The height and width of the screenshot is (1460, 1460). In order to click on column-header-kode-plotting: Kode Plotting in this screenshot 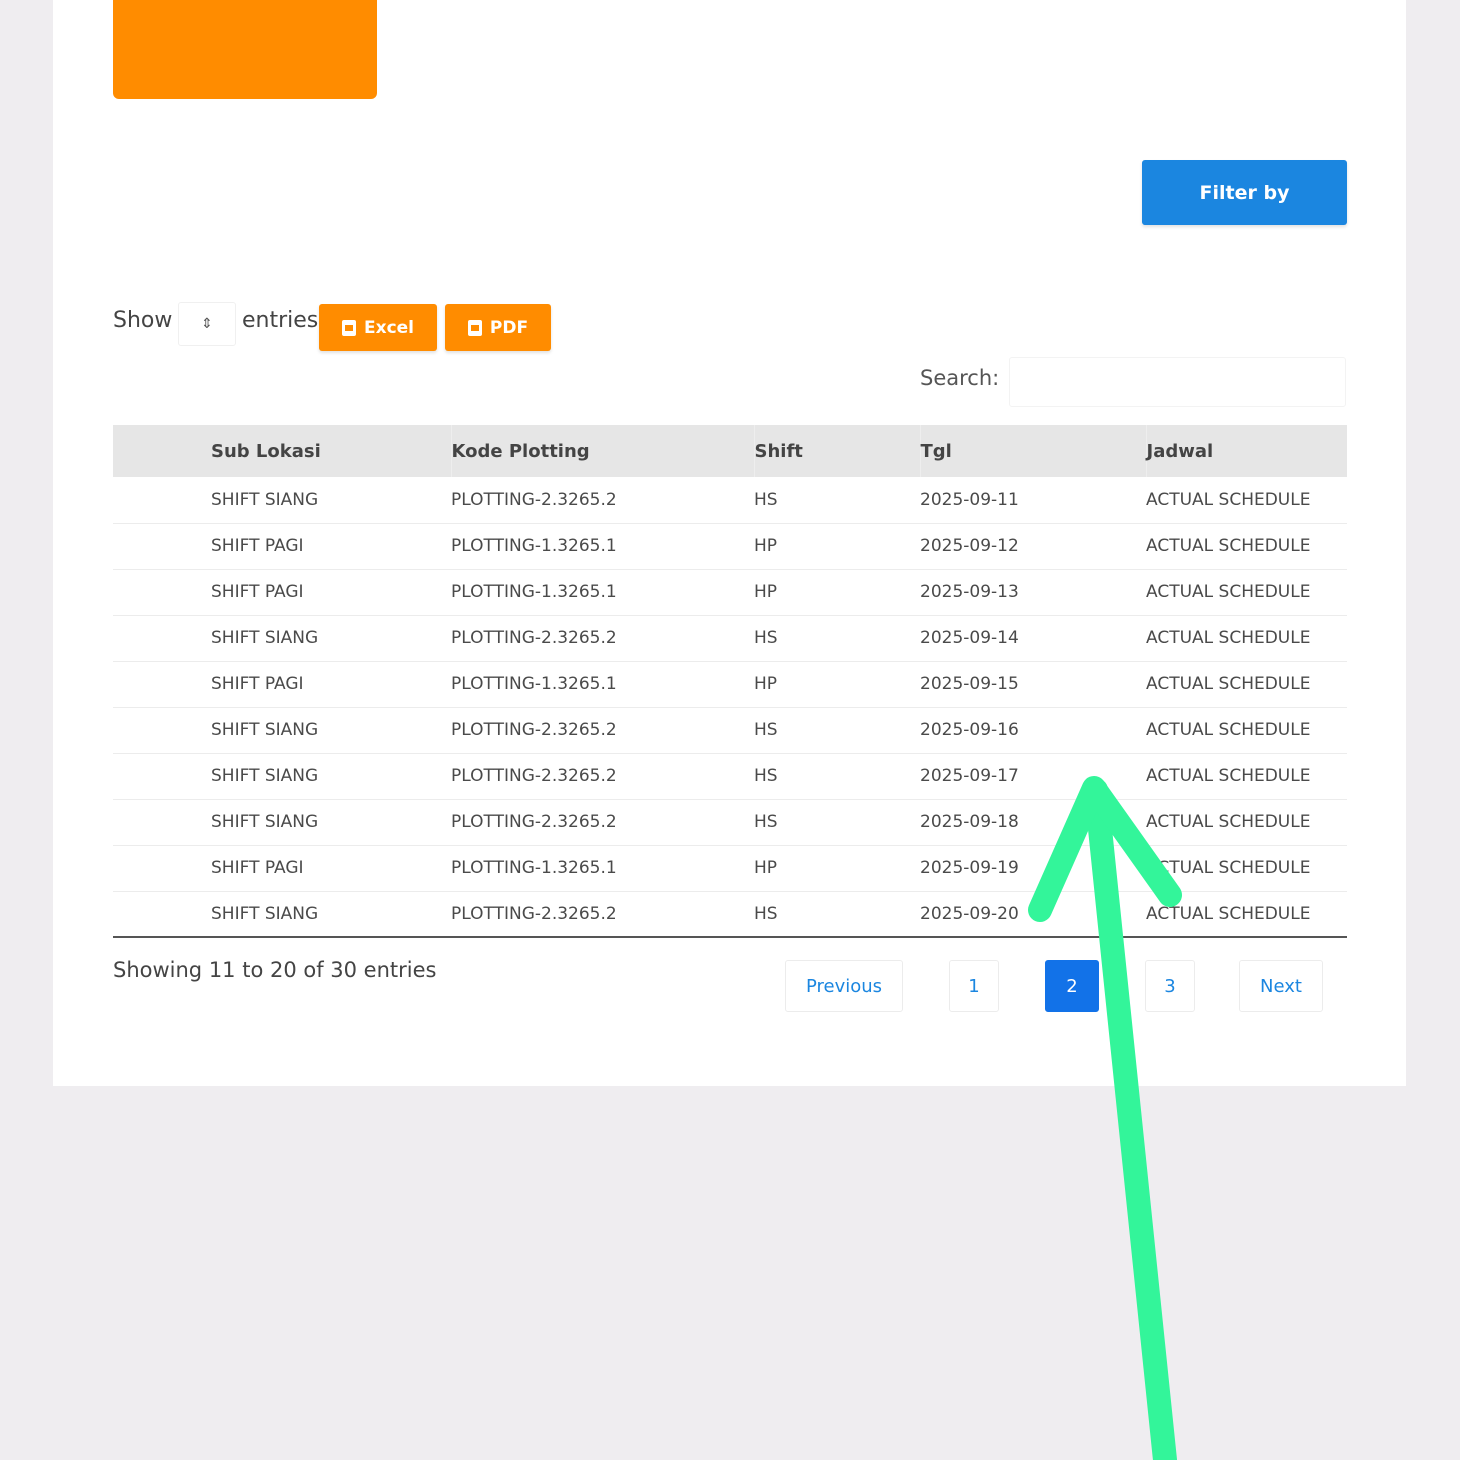, I will do `click(603, 451)`.